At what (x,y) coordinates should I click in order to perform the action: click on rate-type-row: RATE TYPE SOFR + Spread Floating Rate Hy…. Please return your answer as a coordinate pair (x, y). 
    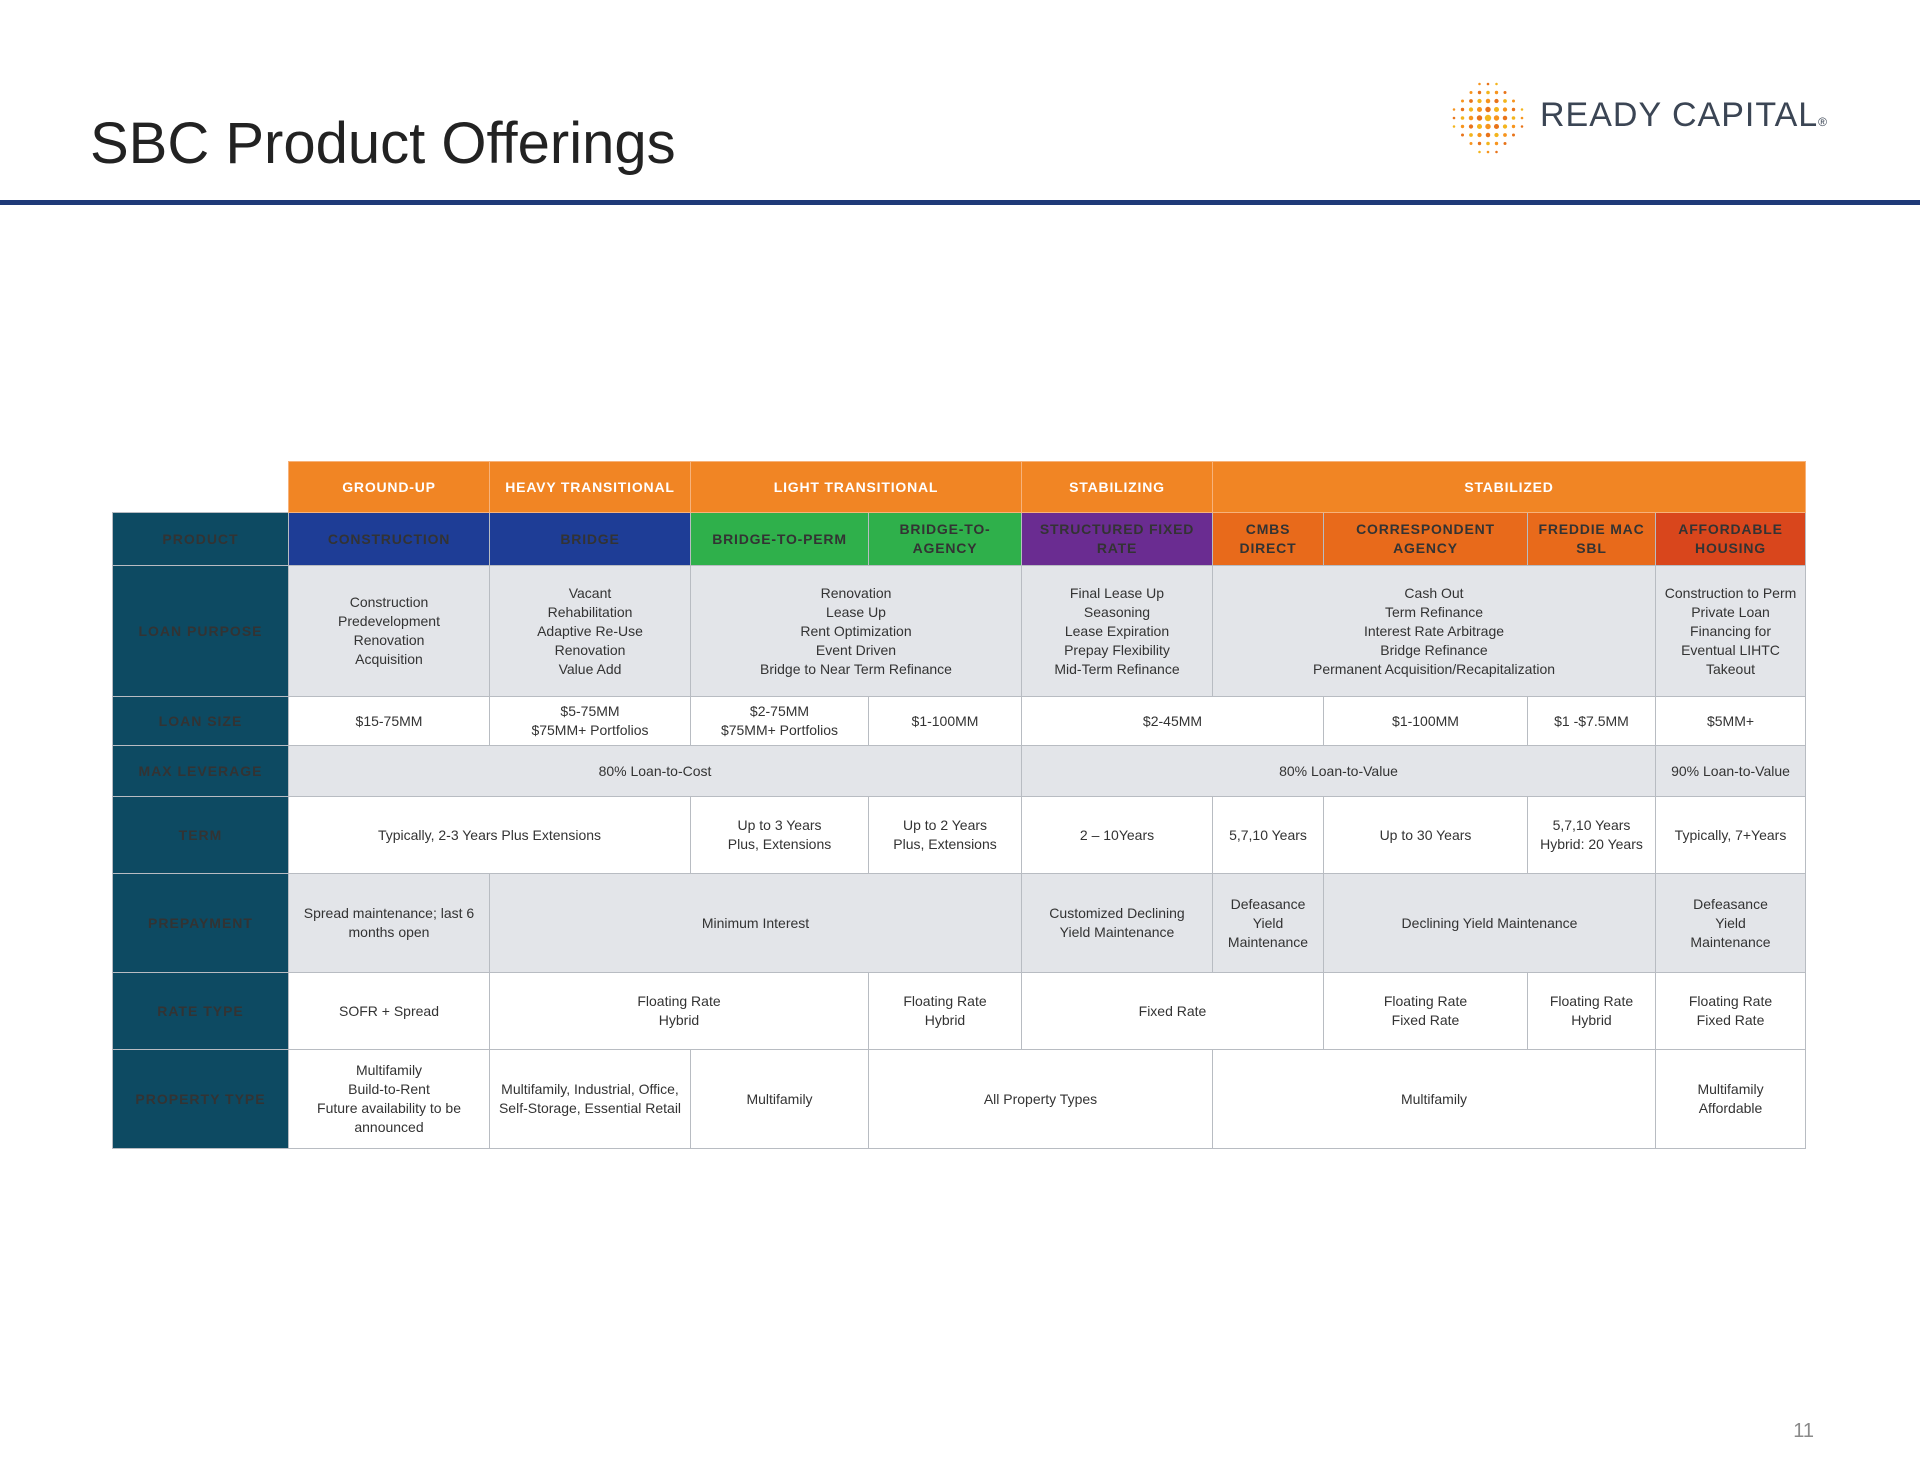
    Looking at the image, I should click on (959, 1011).